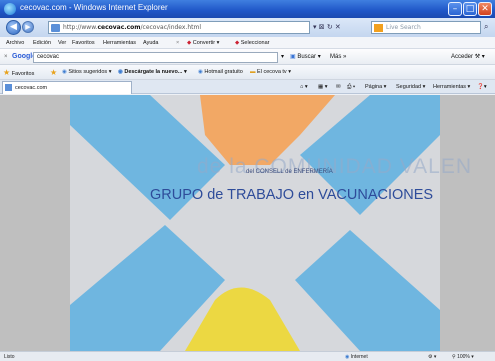 Image resolution: width=495 pixels, height=361 pixels. Describe the element at coordinates (55, 28) in the screenshot. I see `page-icon` at that location.